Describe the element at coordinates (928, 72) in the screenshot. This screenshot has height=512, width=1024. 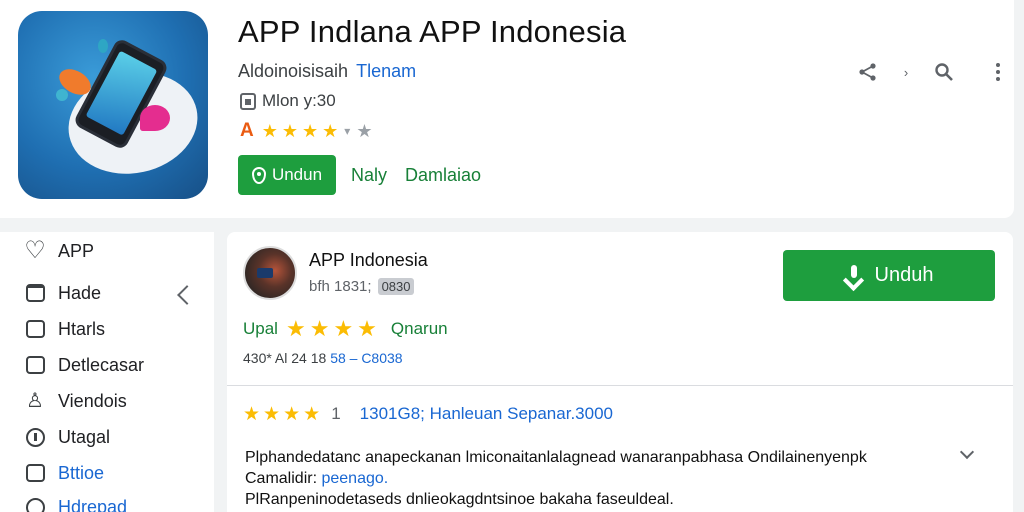
I see `header-toolbar: ›` at that location.